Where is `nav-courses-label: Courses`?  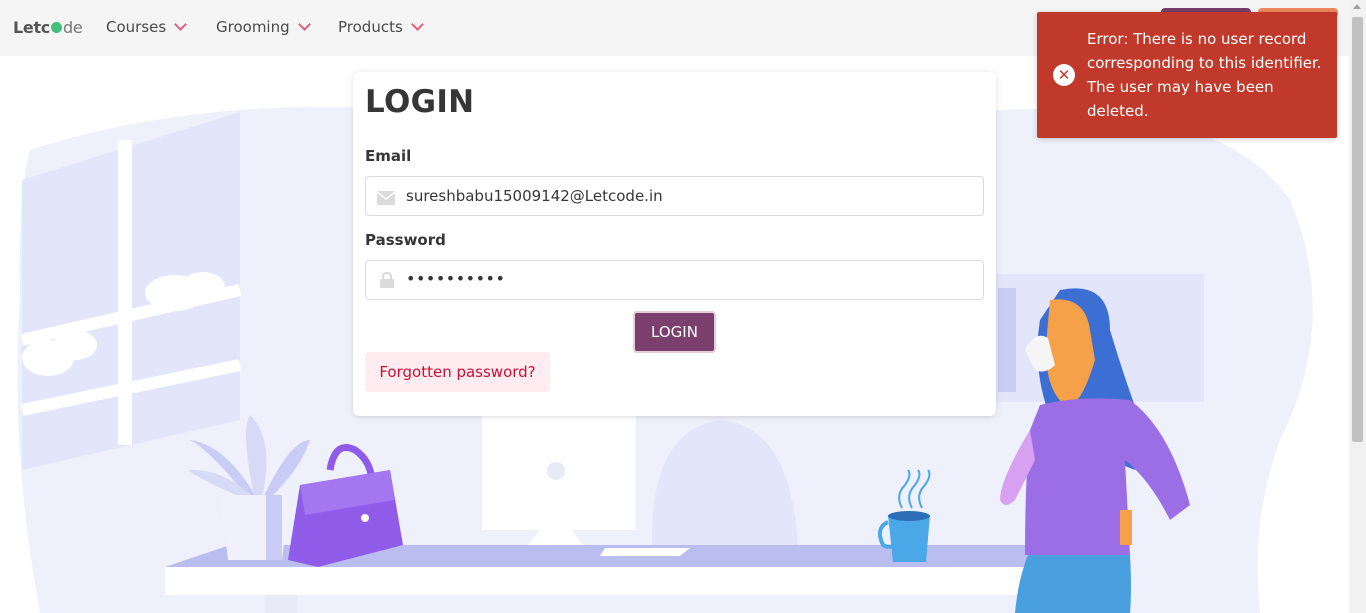
nav-courses-label: Courses is located at coordinates (136, 27).